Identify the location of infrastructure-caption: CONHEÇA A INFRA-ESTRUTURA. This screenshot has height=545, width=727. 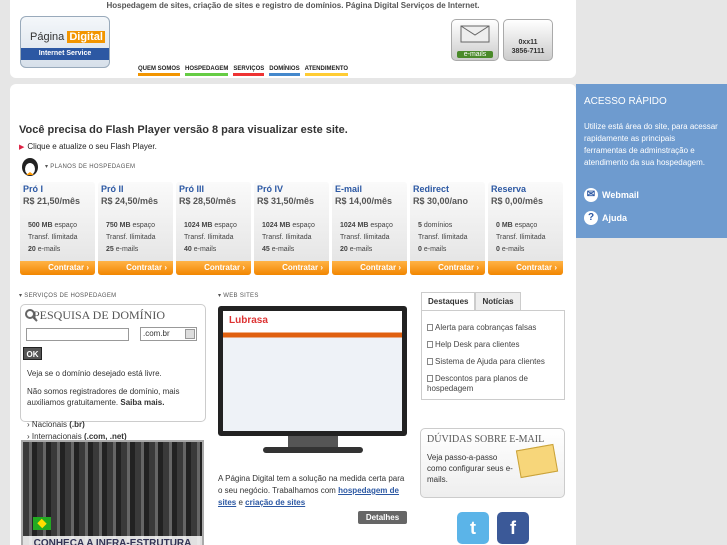
(112, 540).